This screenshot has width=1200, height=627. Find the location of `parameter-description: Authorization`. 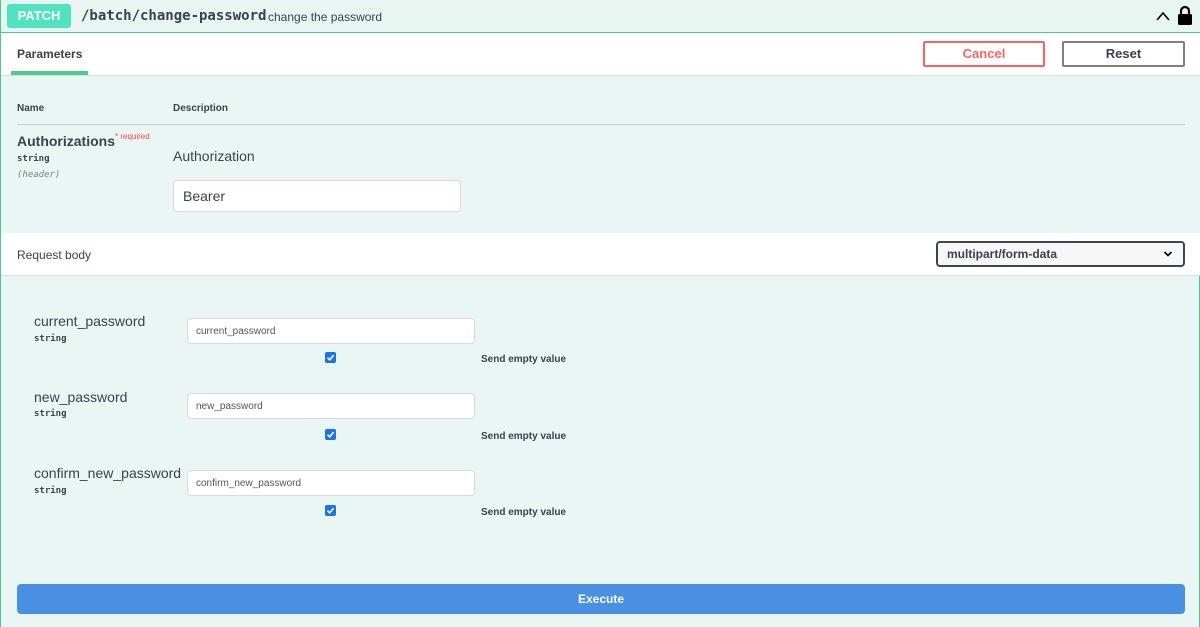

parameter-description: Authorization is located at coordinates (214, 156).